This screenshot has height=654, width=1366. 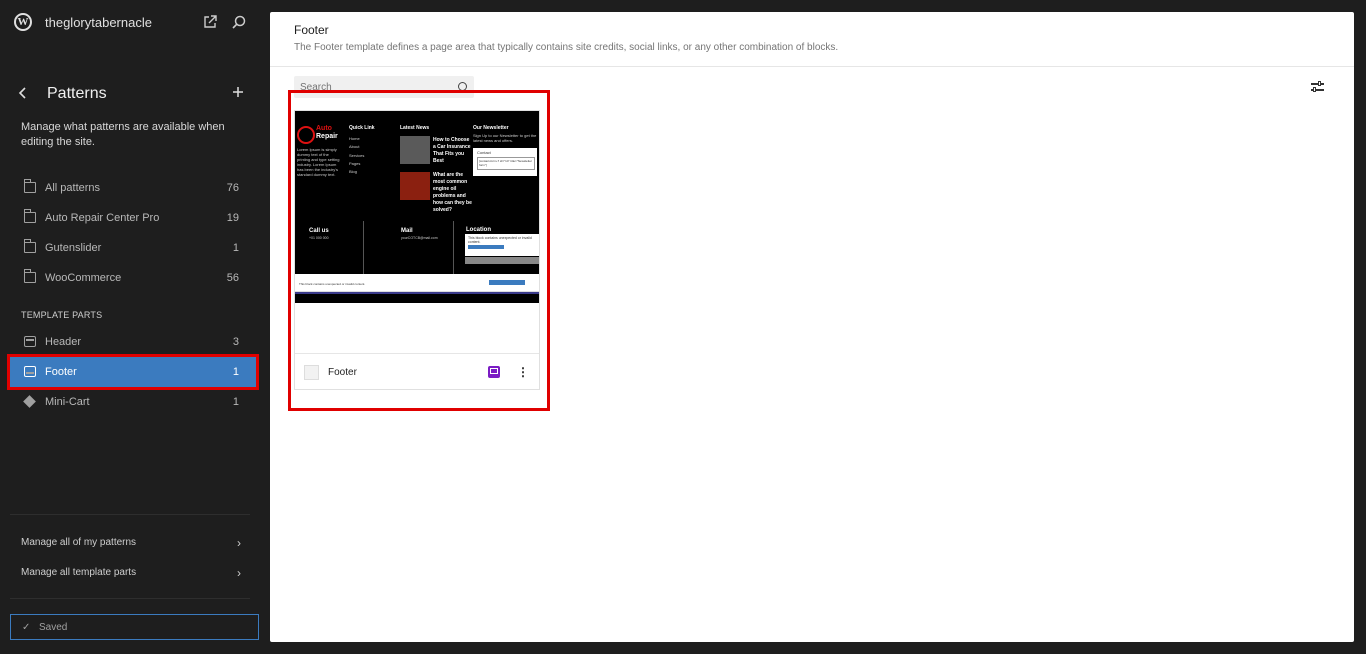 I want to click on template-part-header: Header 3, so click(x=133, y=342).